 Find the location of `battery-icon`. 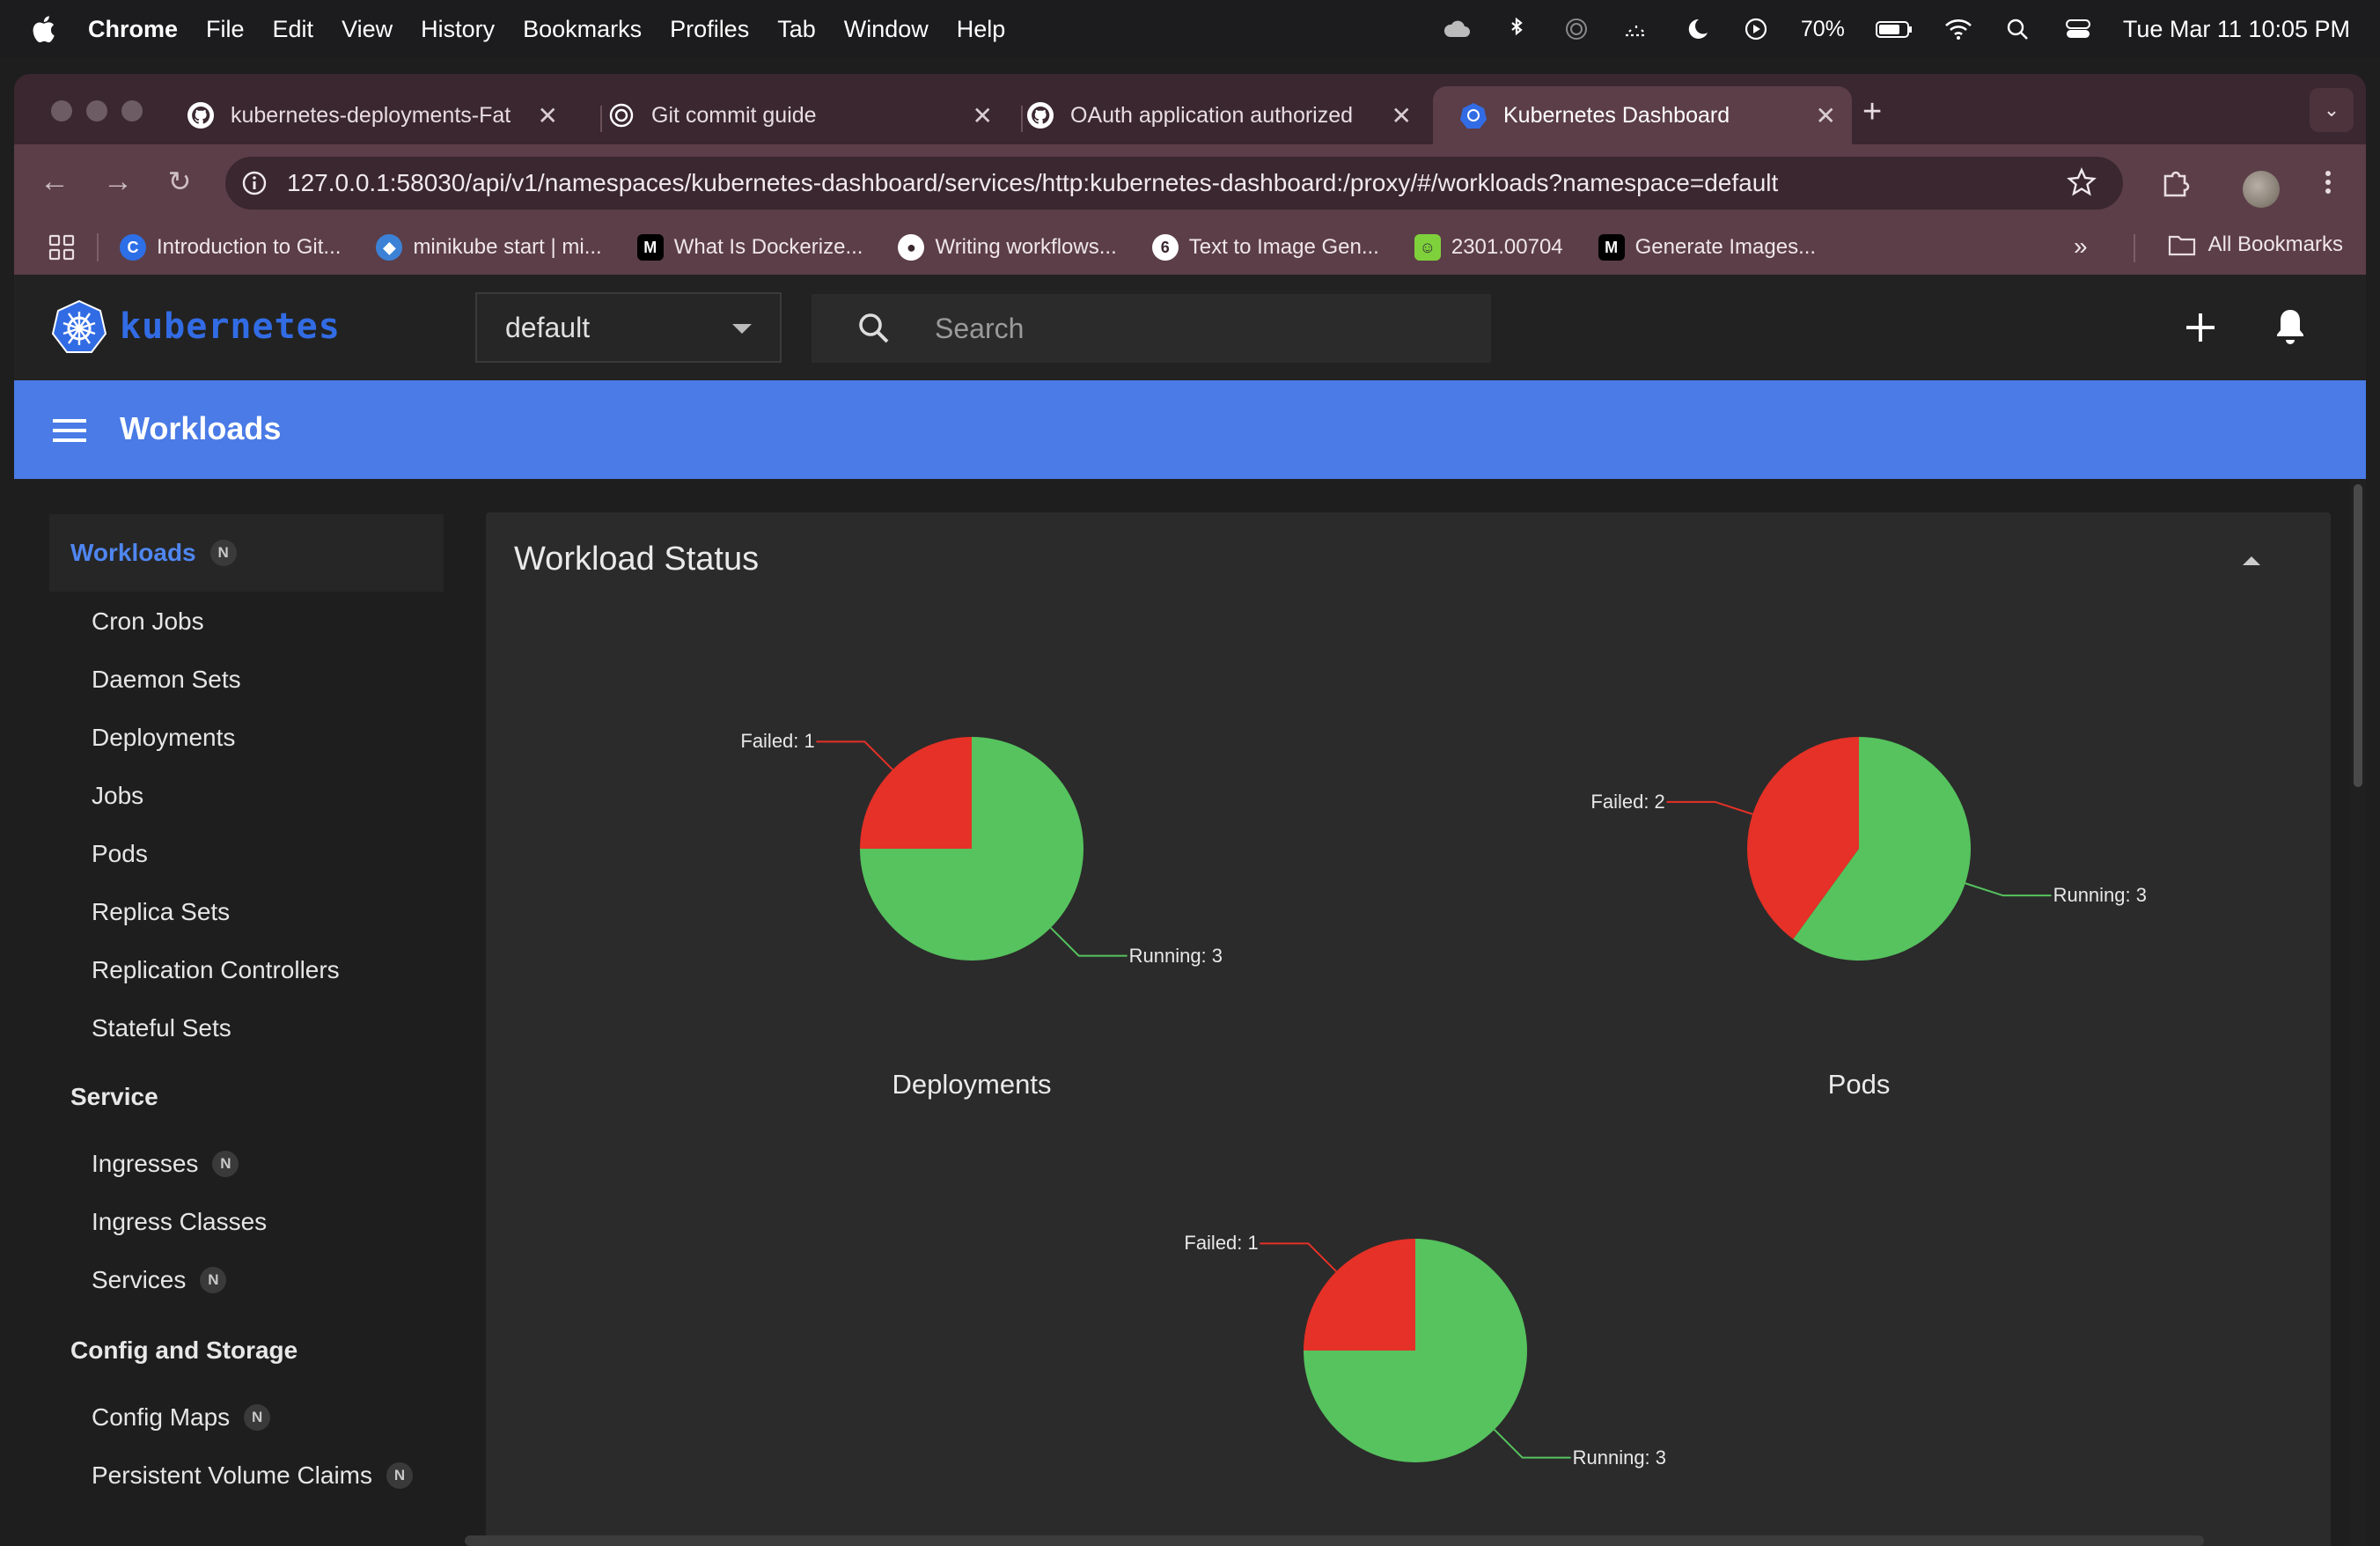

battery-icon is located at coordinates (1894, 29).